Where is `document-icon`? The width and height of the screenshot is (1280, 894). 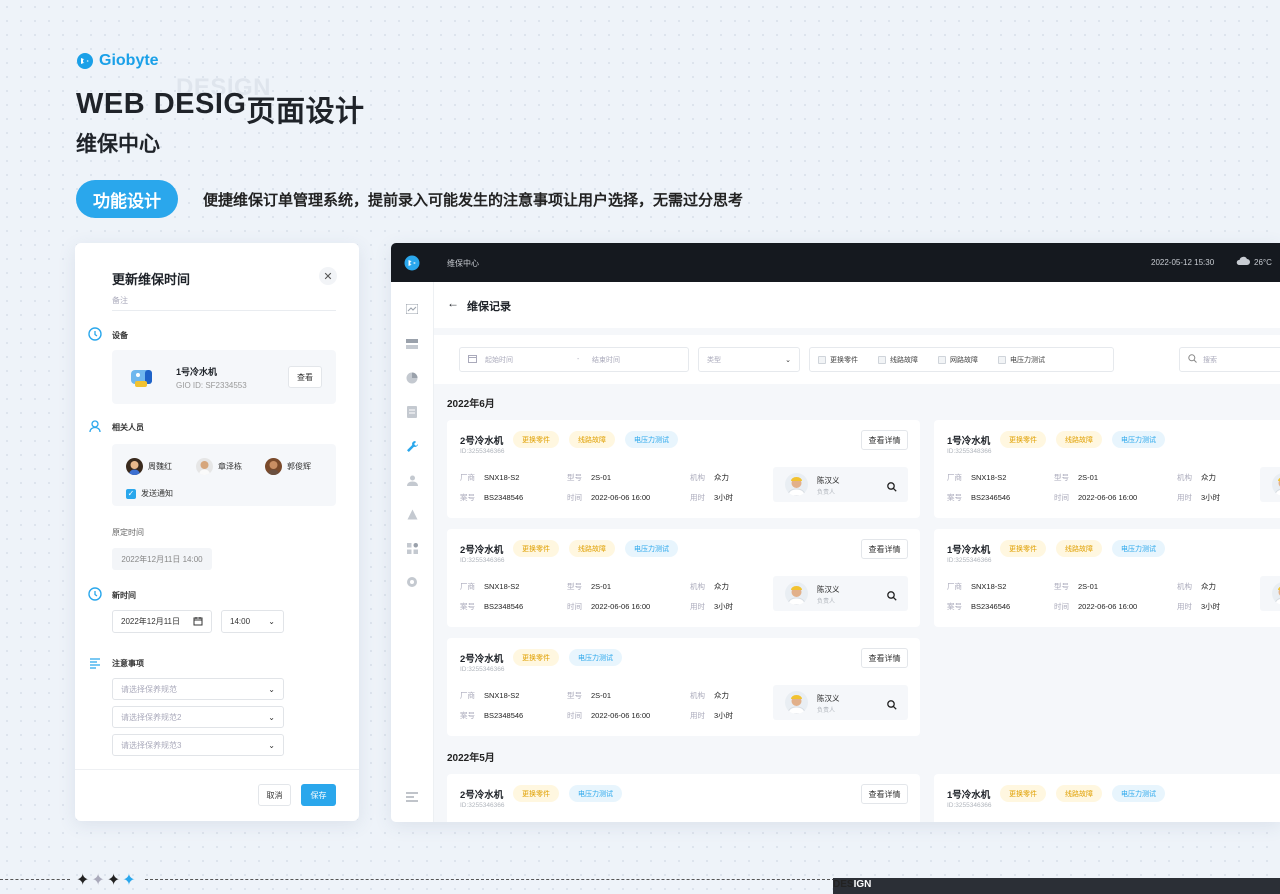
document-icon is located at coordinates (412, 412).